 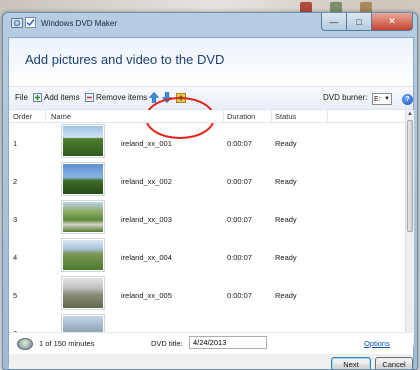 I want to click on table-header: Order Name Duration Status, so click(x=207, y=116).